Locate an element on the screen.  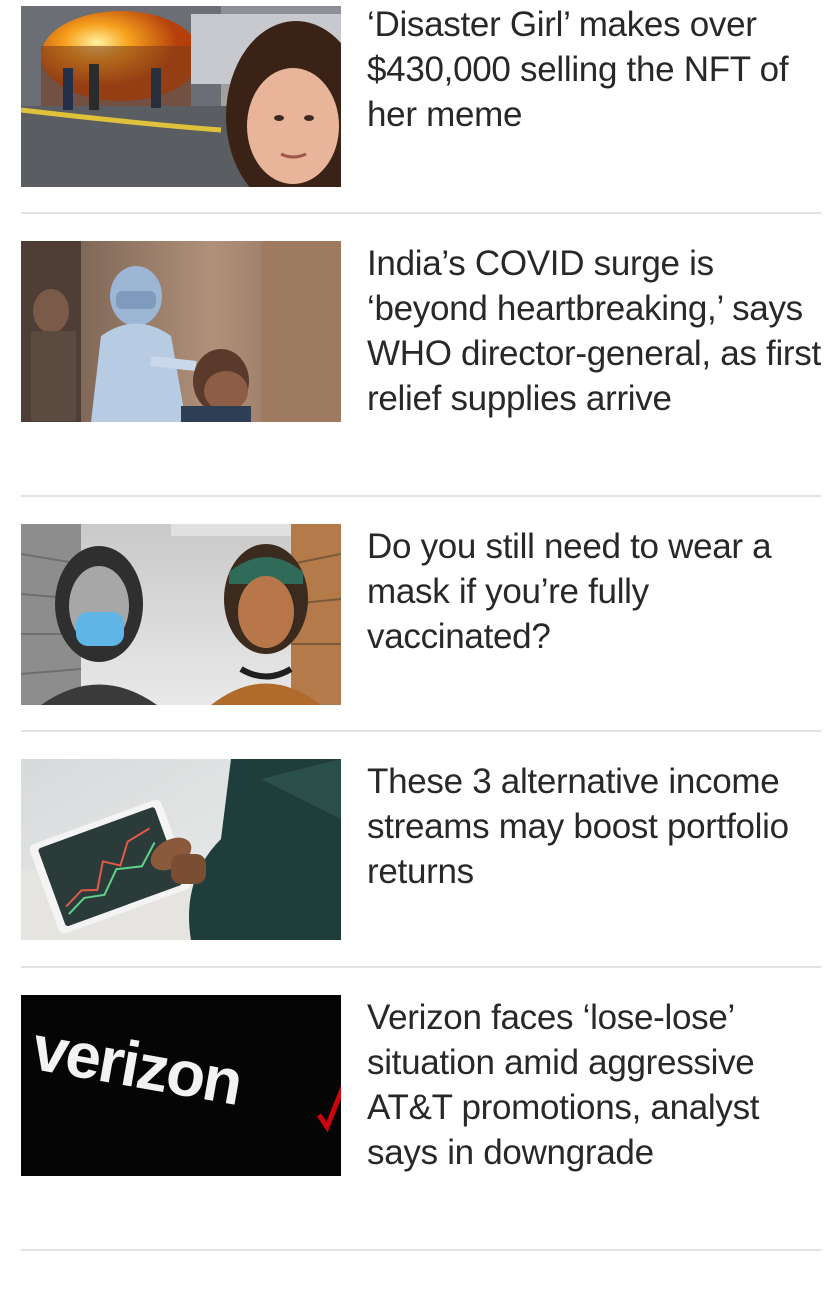
tablet-stock-chart-photo is located at coordinates (181, 849).